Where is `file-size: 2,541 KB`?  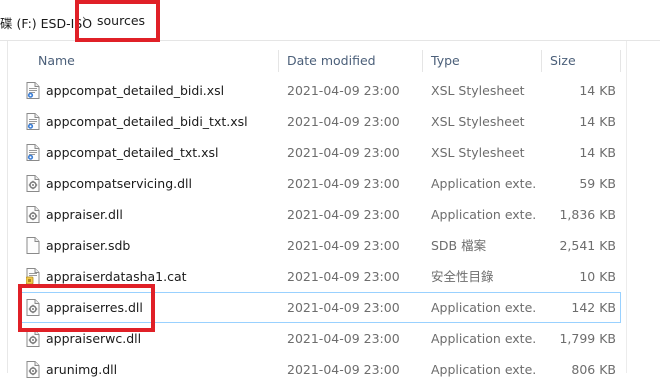 file-size: 2,541 KB is located at coordinates (587, 245).